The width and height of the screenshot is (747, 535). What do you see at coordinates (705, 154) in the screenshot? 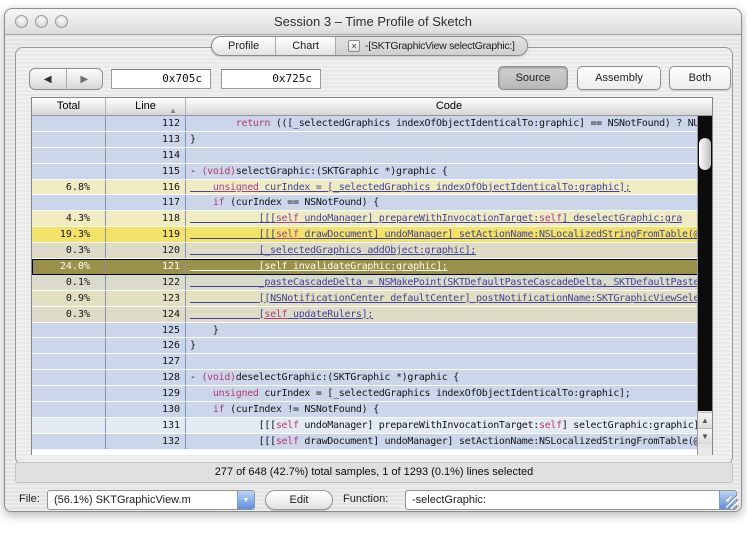
I see `scrollbar-thumb` at bounding box center [705, 154].